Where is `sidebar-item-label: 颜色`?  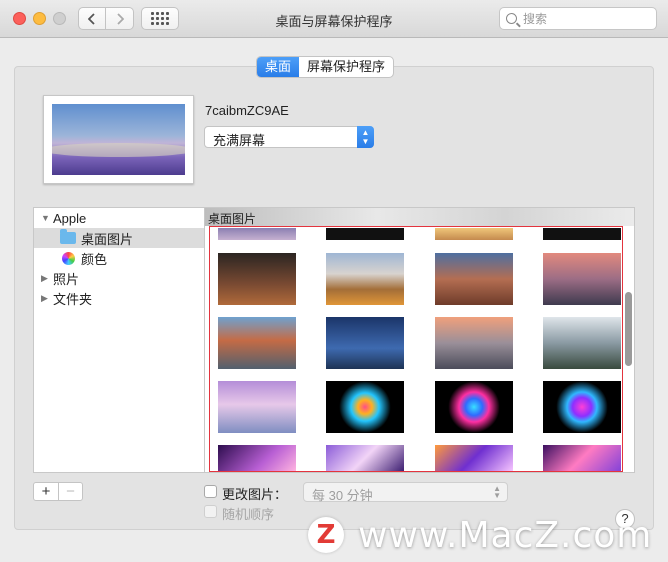 sidebar-item-label: 颜色 is located at coordinates (94, 259).